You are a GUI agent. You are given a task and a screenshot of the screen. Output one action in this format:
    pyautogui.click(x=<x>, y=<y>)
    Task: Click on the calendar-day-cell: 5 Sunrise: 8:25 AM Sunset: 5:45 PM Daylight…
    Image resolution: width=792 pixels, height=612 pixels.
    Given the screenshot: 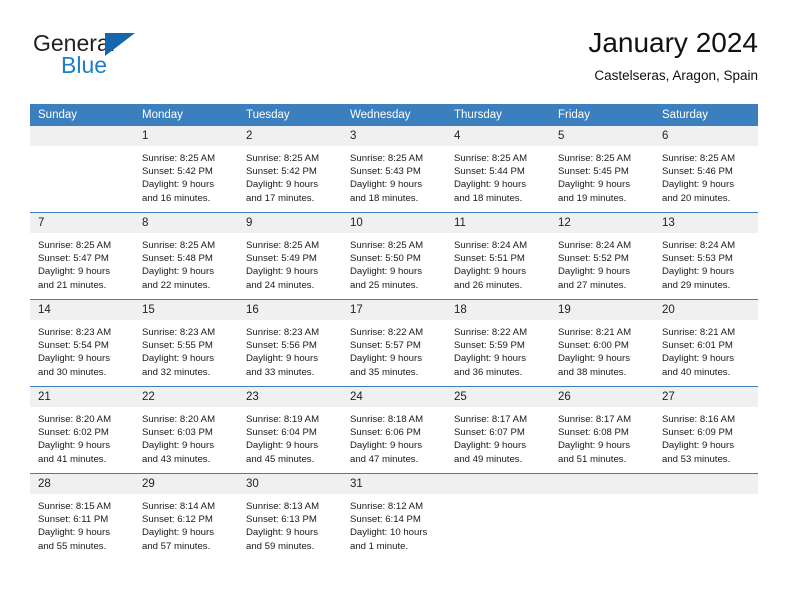 What is the action you would take?
    pyautogui.click(x=602, y=169)
    